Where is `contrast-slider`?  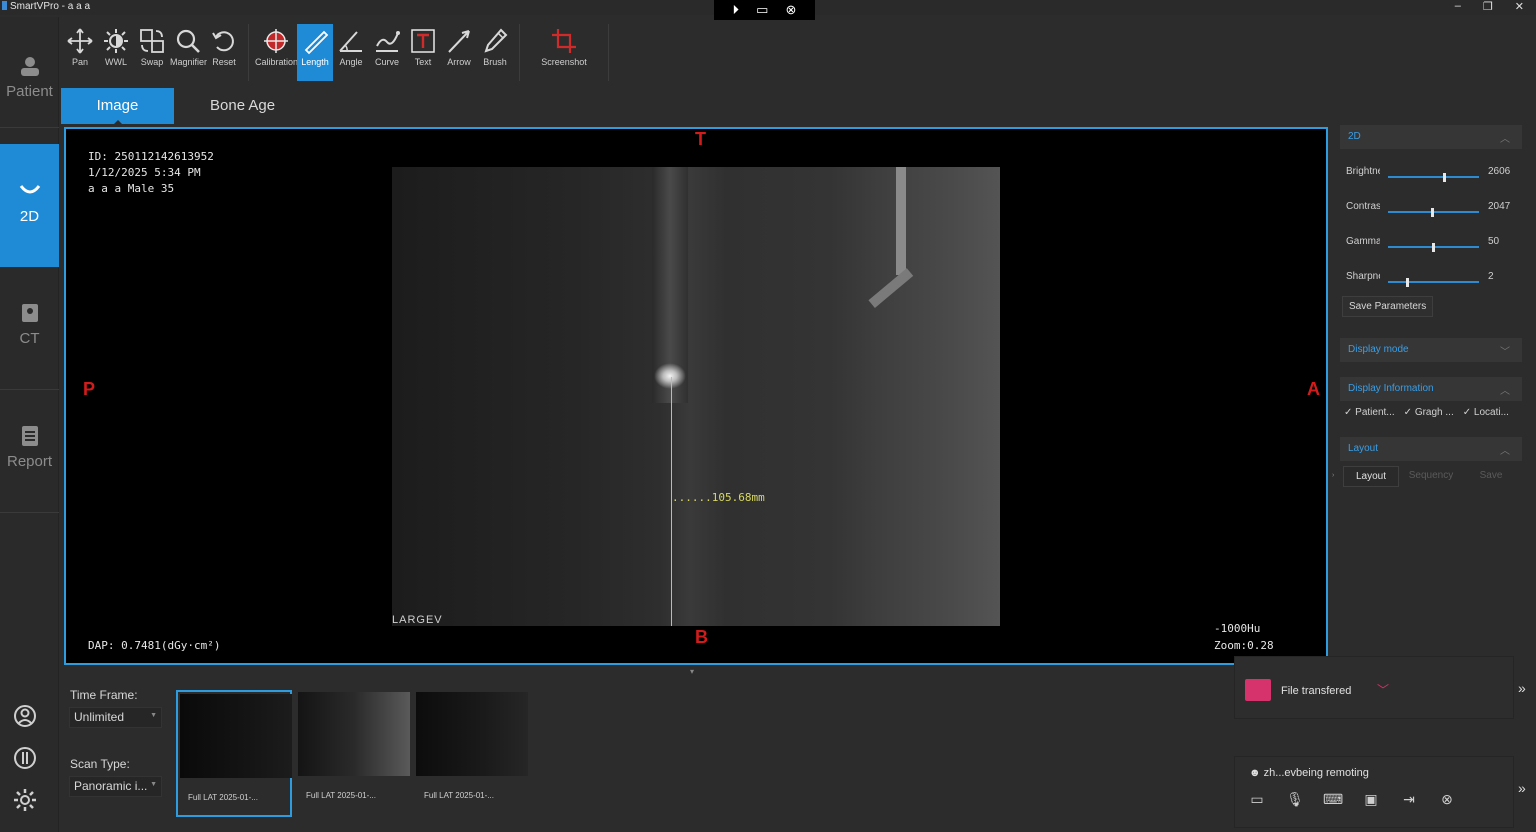 contrast-slider is located at coordinates (1433, 212).